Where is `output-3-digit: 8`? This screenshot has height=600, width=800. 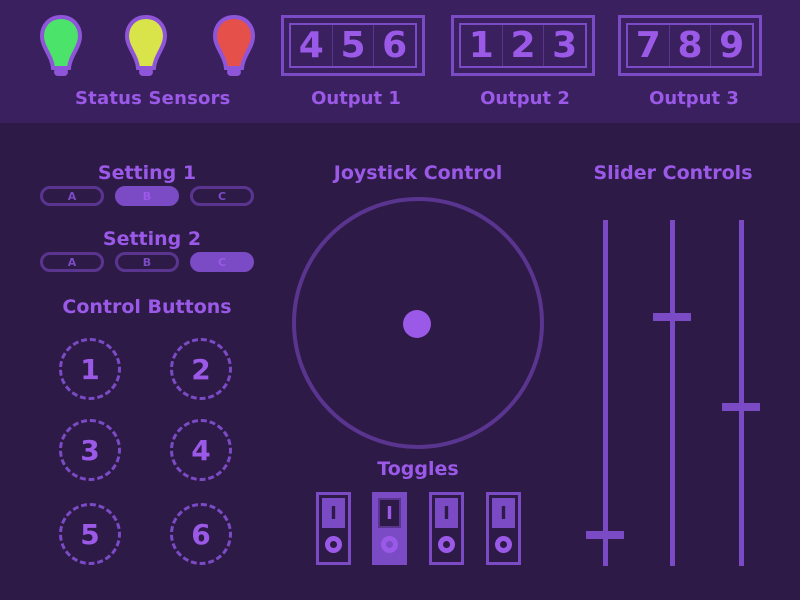
output-3-digit: 8 is located at coordinates (691, 45).